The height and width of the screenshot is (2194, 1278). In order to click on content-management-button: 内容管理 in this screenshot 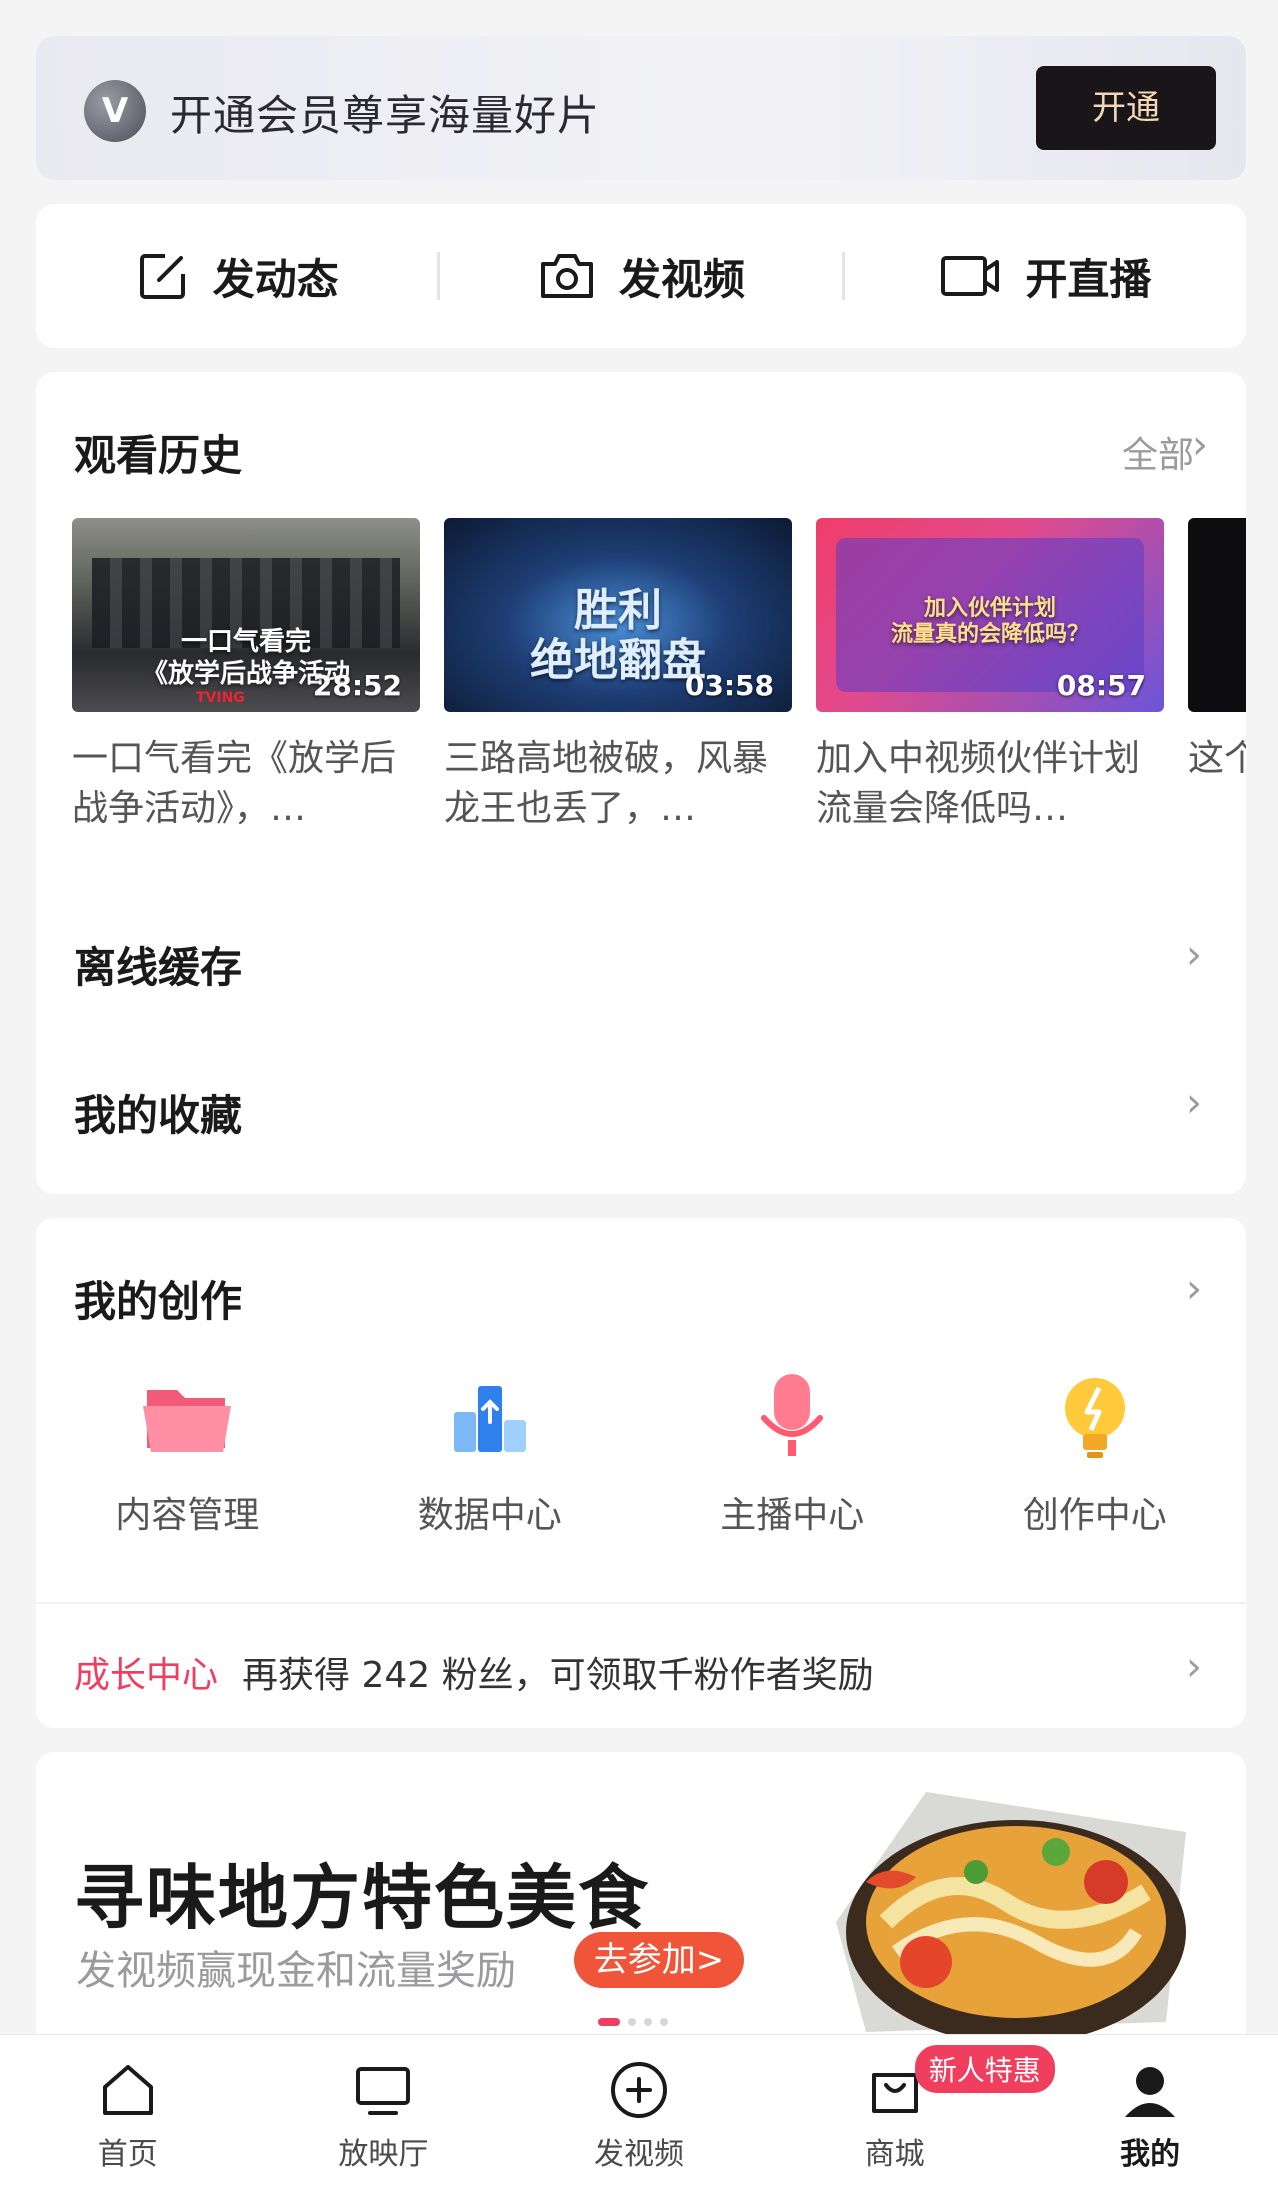, I will do `click(187, 1452)`.